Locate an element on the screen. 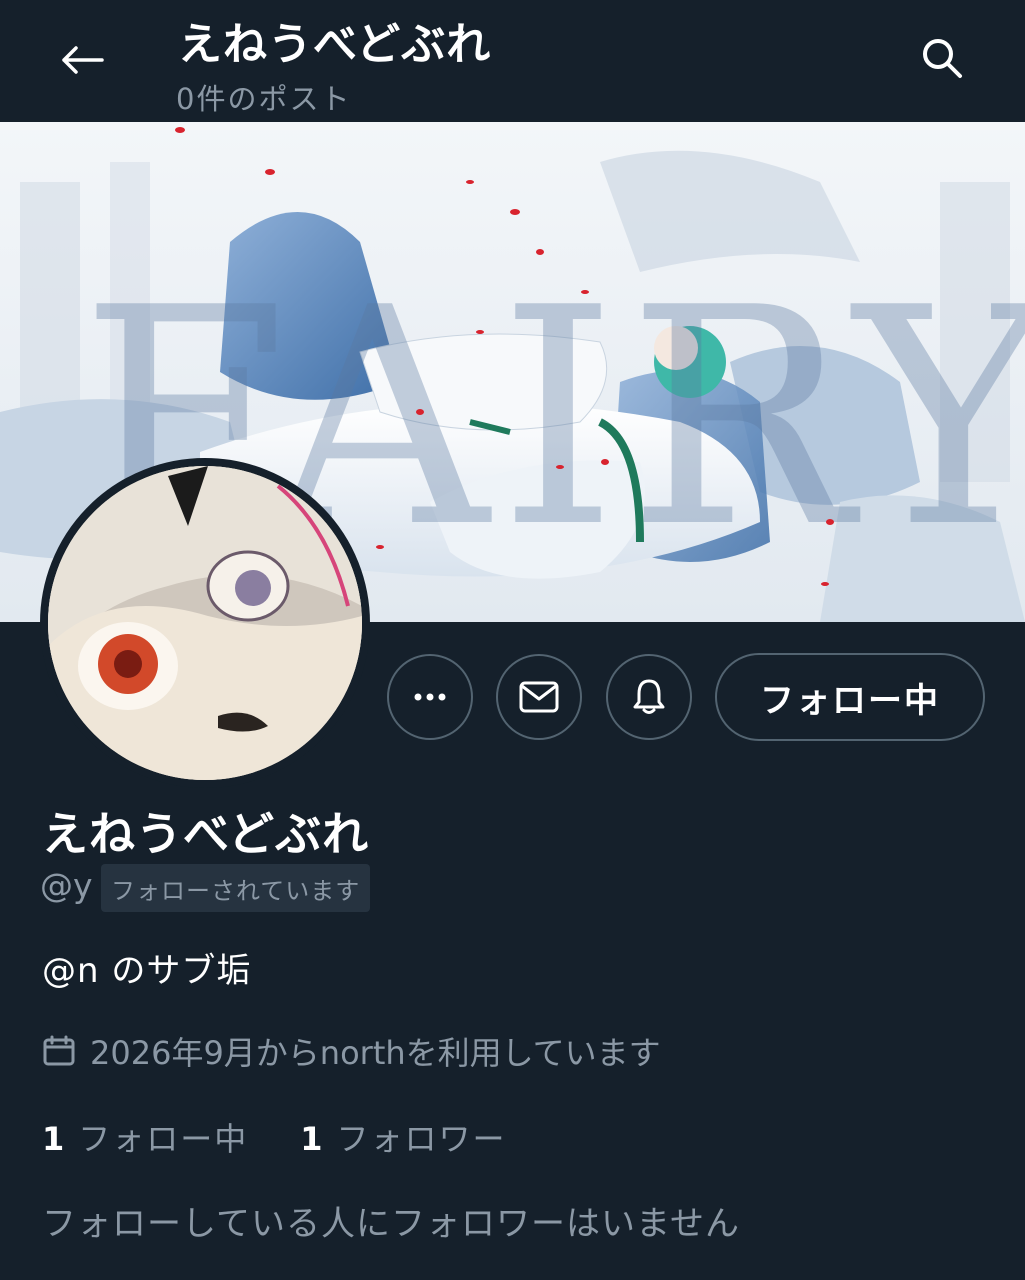  follow-stats: 1 フォロー中 1 フォロワー is located at coordinates (274, 1137).